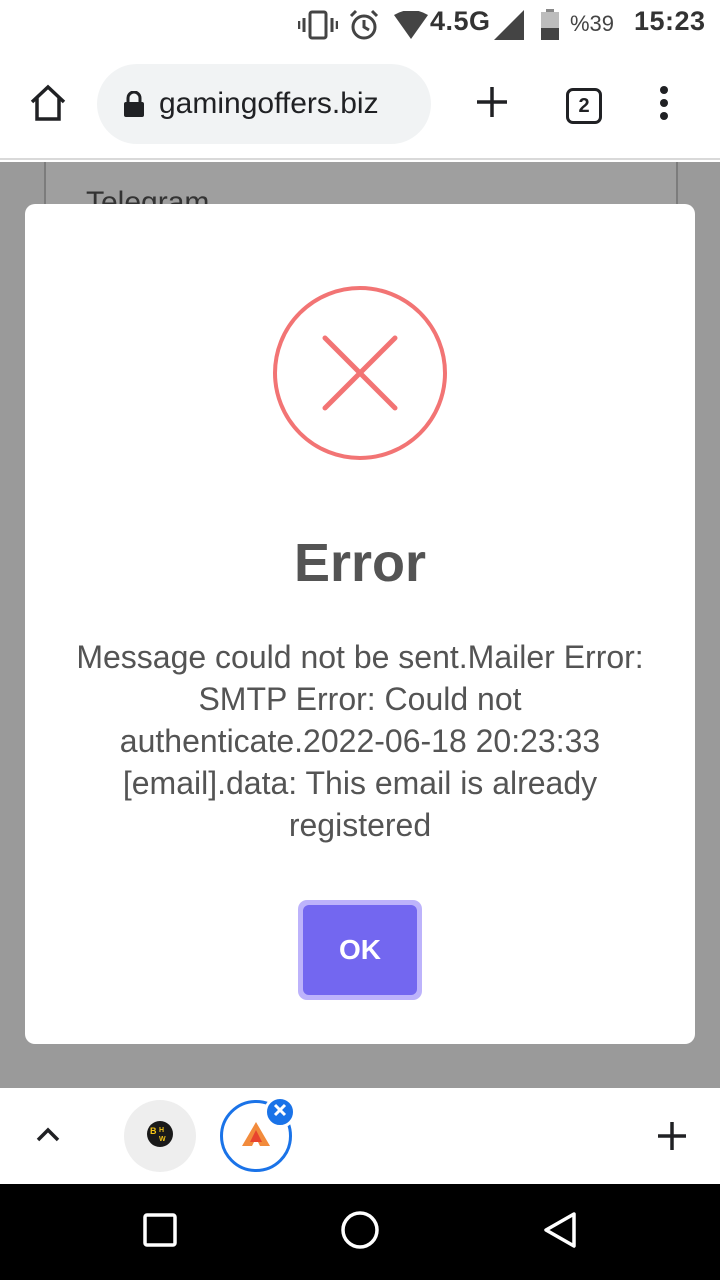 Image resolution: width=720 pixels, height=1280 pixels. Describe the element at coordinates (360, 375) in the screenshot. I see `error-icon` at that location.